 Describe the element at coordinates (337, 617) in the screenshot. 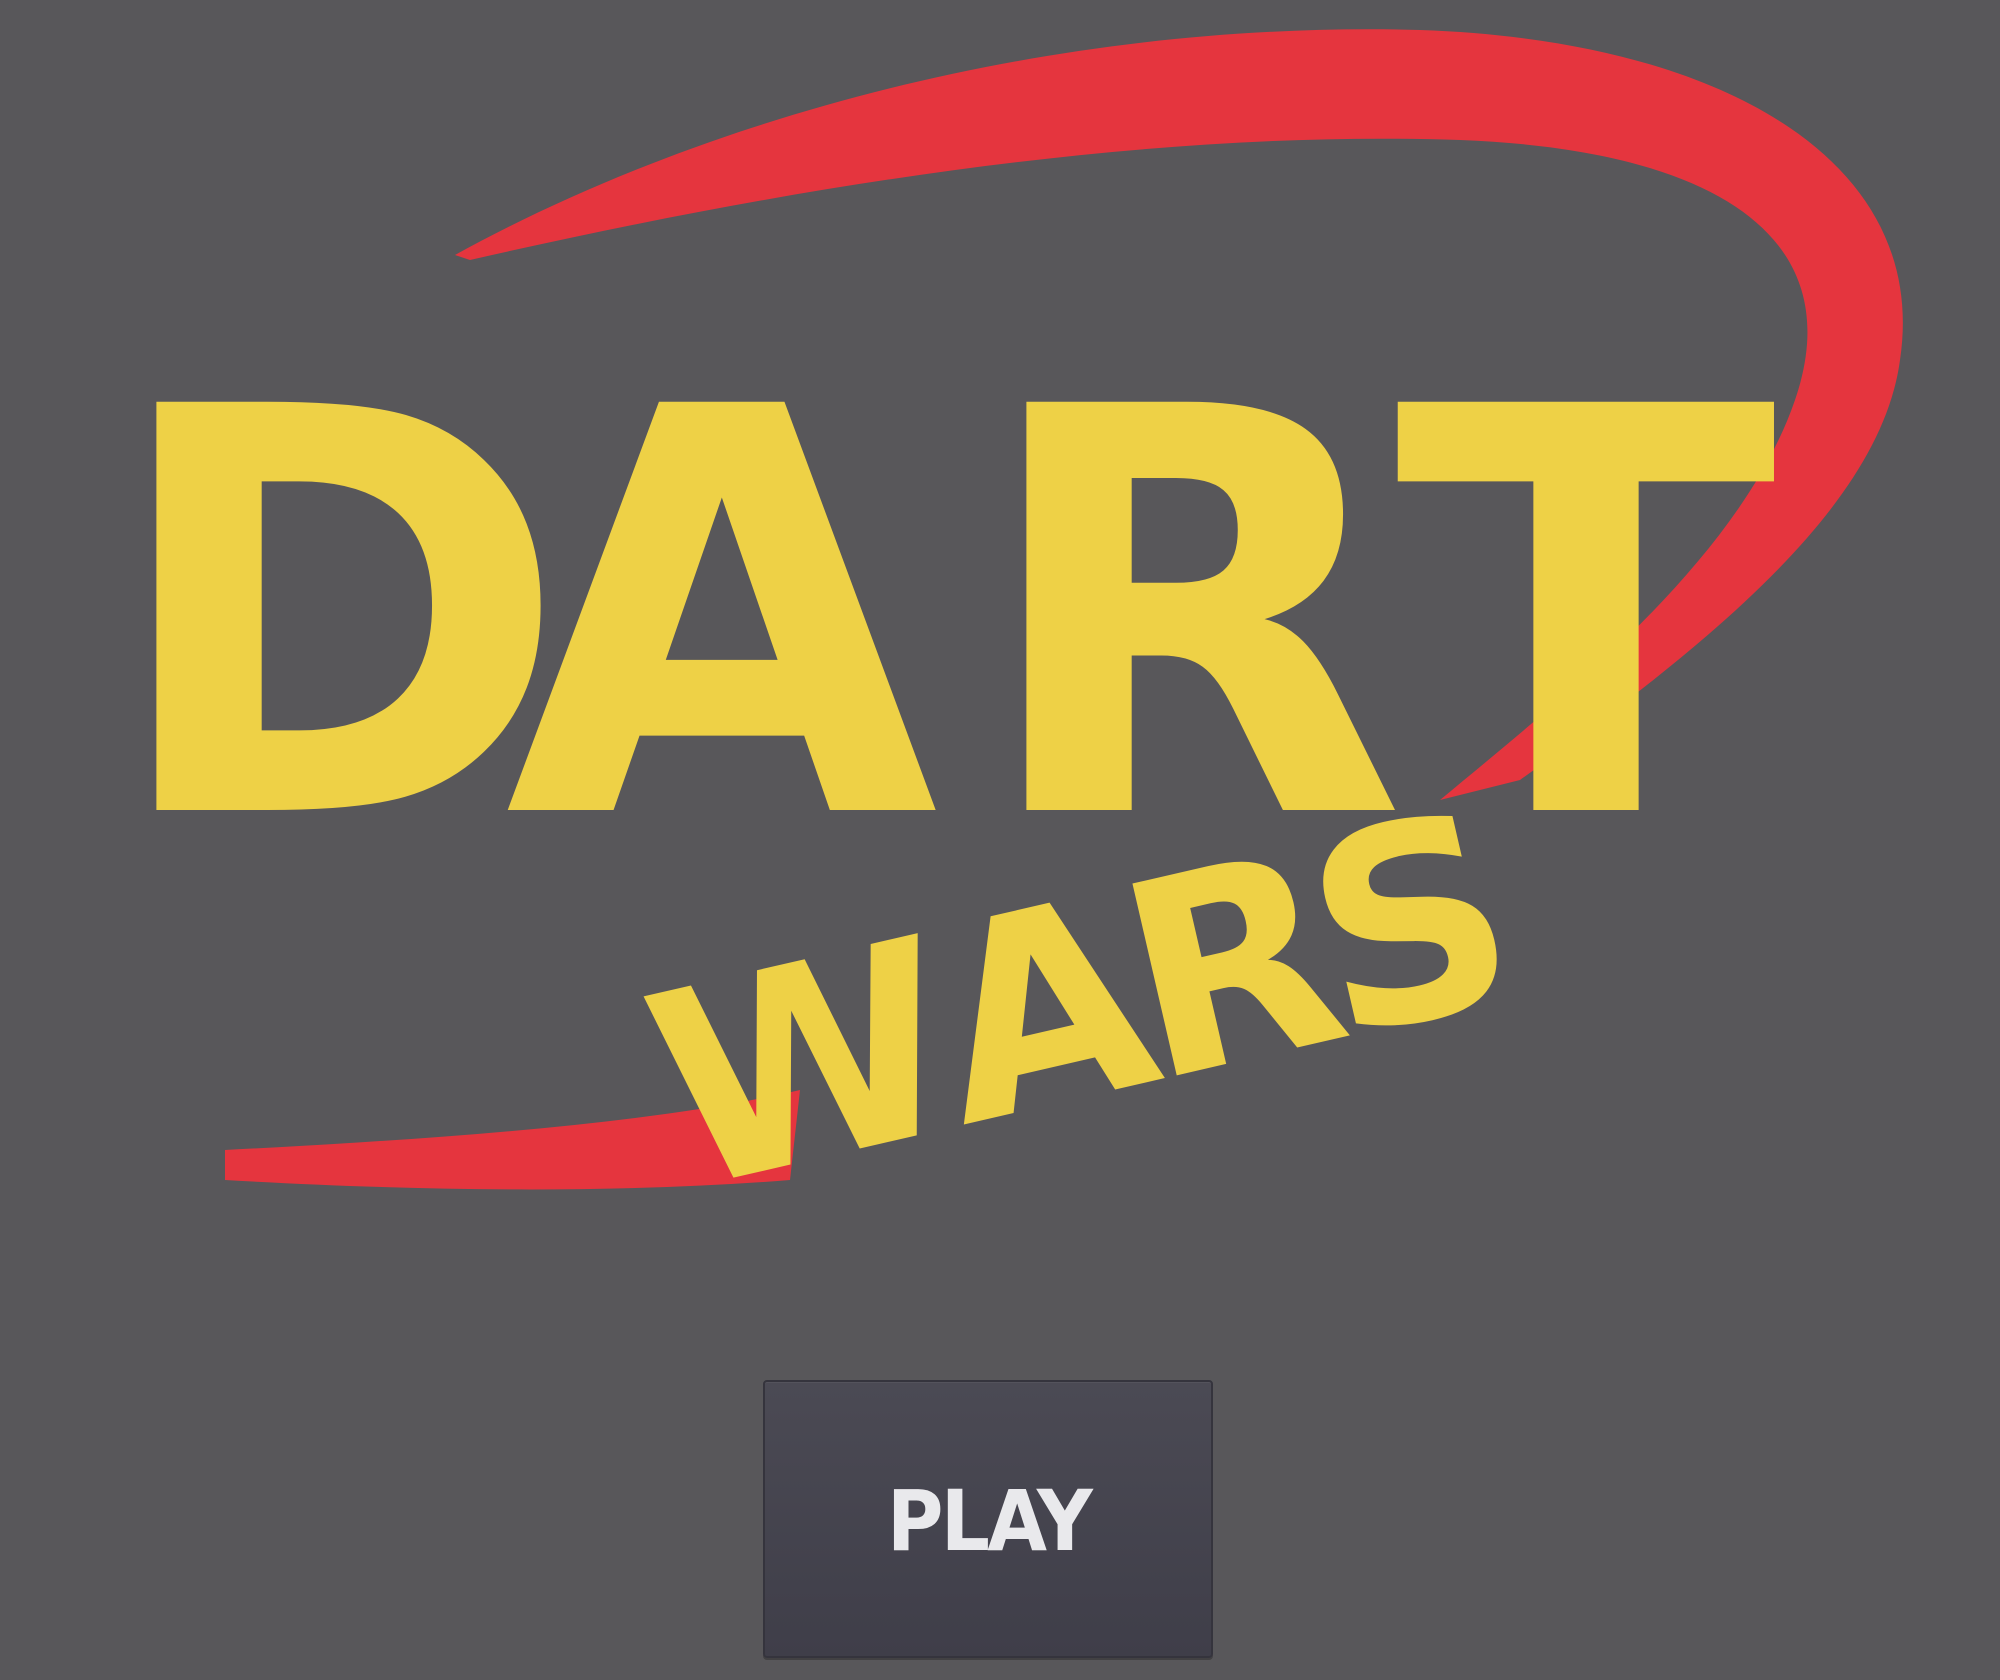

I see `logo-letter-d: D` at that location.